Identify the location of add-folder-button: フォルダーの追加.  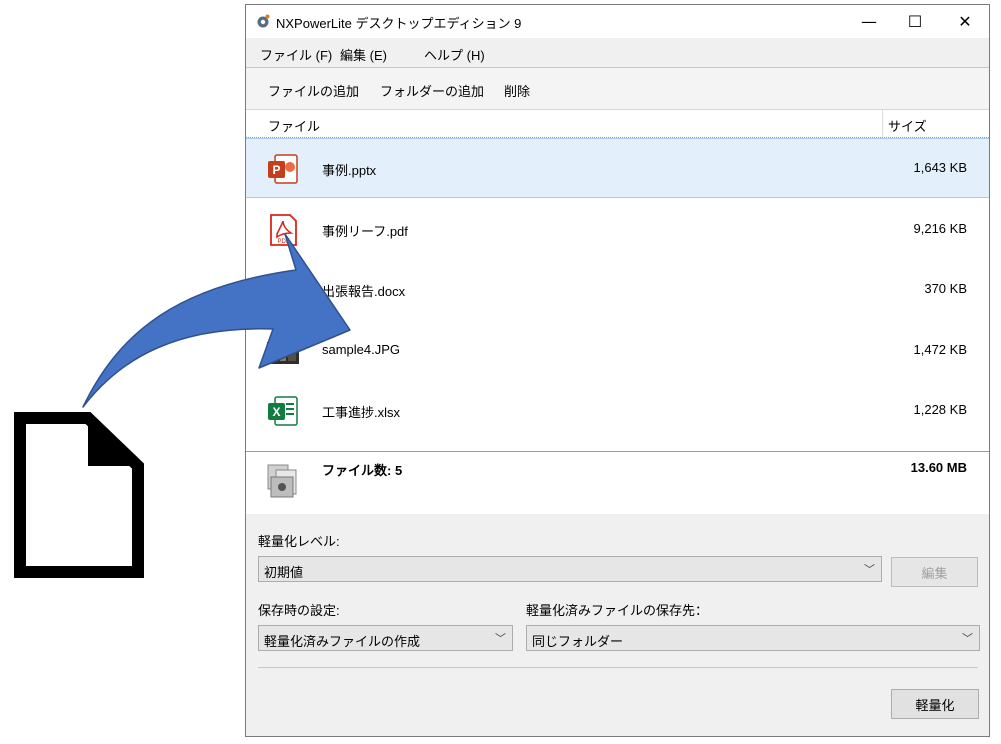
(432, 90).